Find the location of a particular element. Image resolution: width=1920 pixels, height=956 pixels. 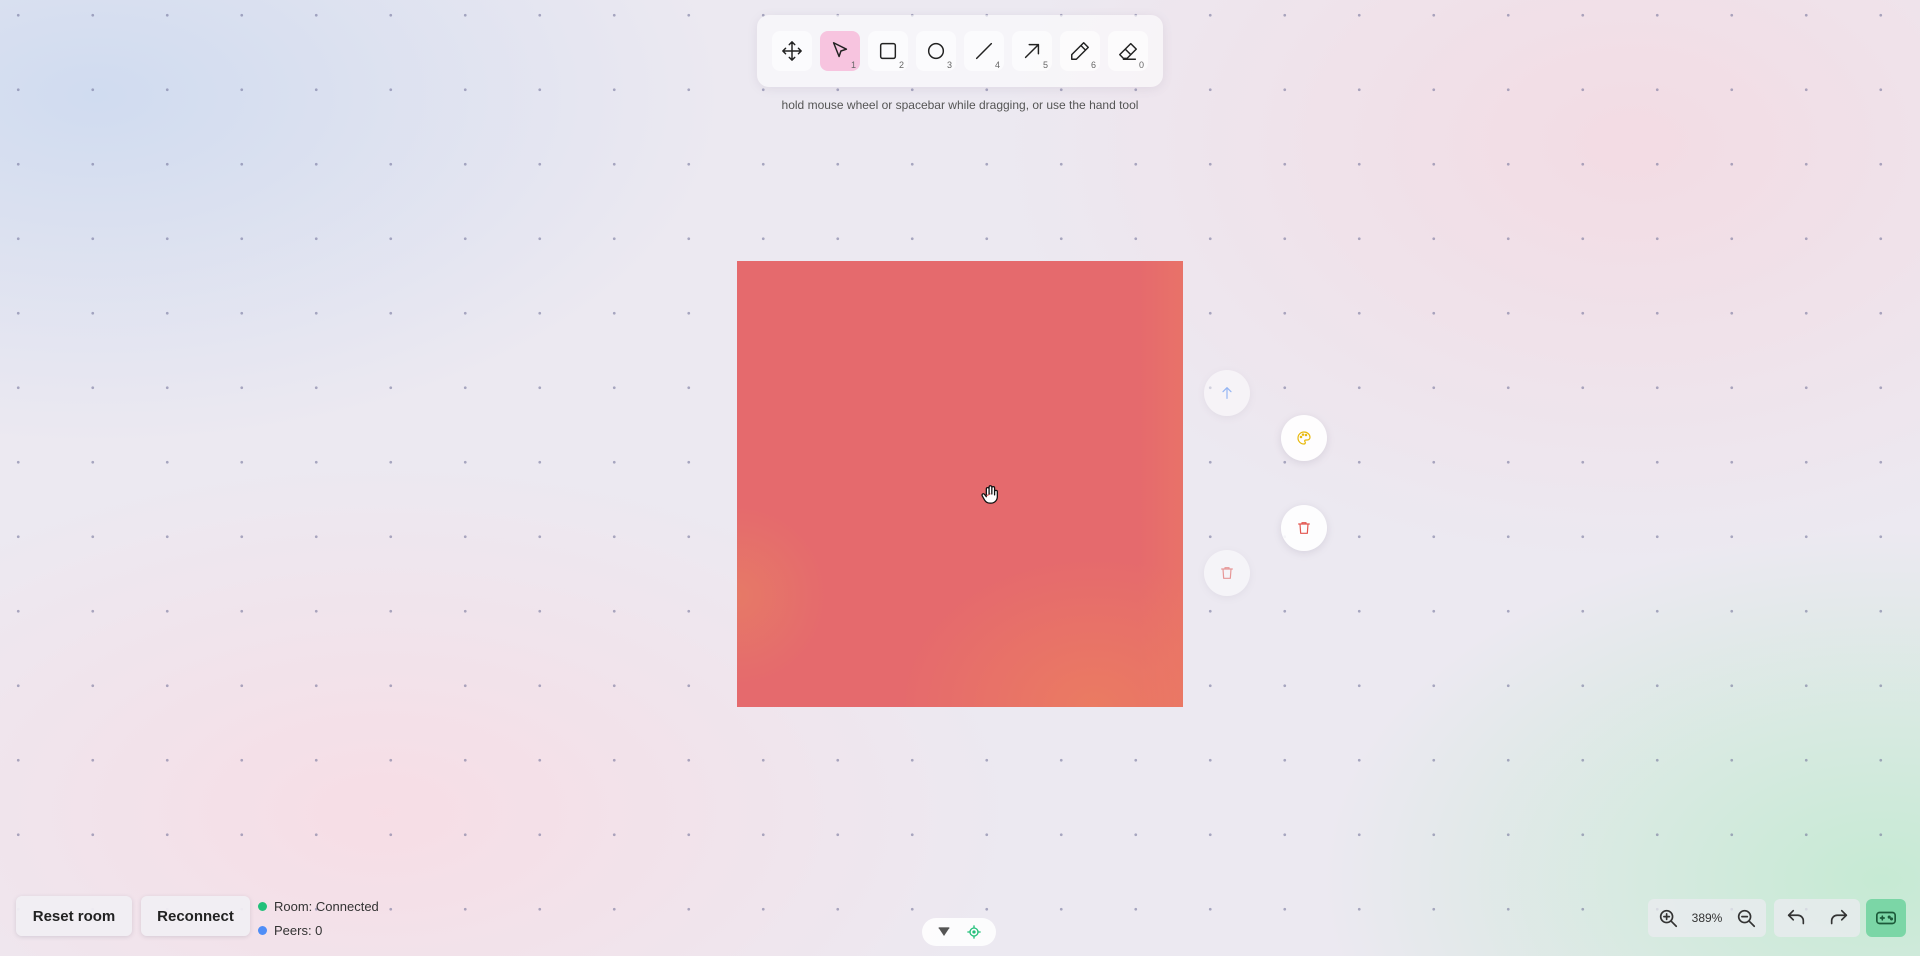

room-status-text: Room: Connected is located at coordinates (326, 906).